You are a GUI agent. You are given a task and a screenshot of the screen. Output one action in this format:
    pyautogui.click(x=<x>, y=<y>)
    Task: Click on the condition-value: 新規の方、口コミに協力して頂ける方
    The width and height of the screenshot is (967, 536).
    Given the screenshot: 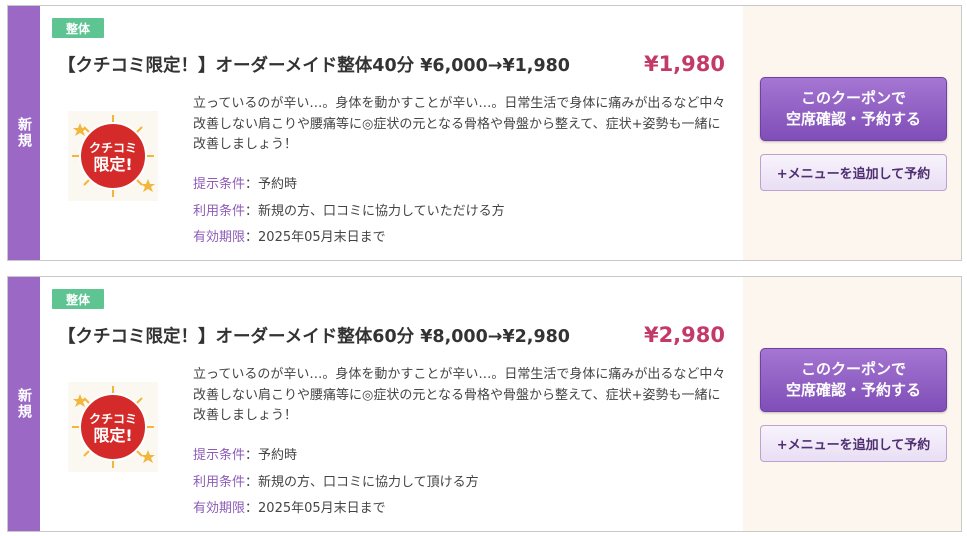 What is the action you would take?
    pyautogui.click(x=368, y=482)
    